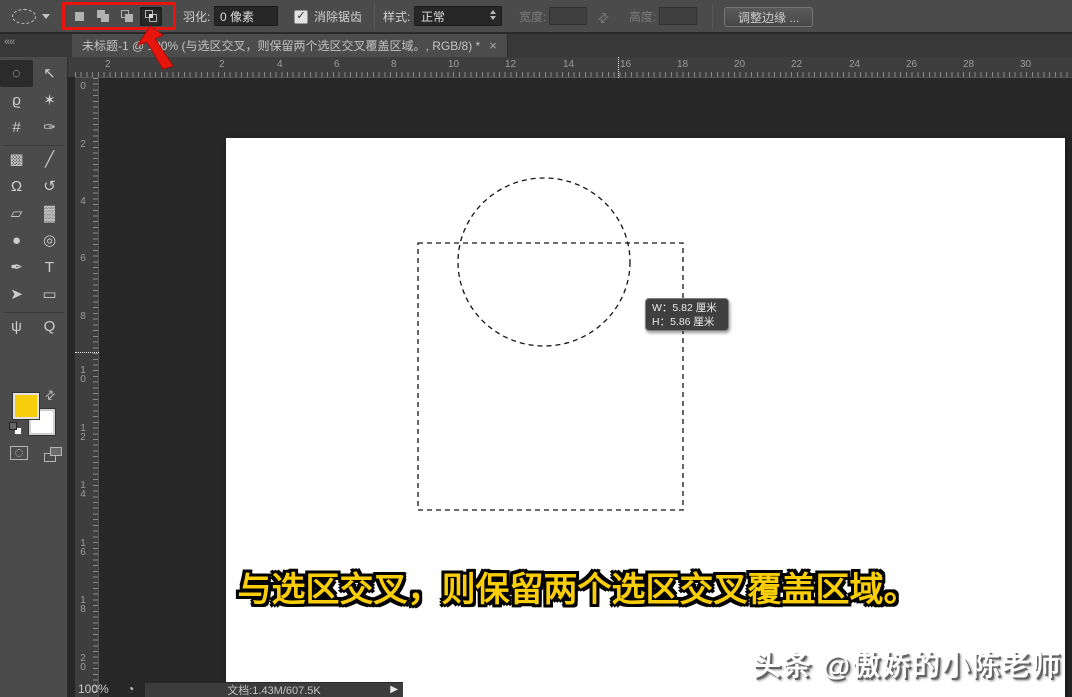 This screenshot has height=697, width=1072. What do you see at coordinates (643, 17) in the screenshot?
I see `height-label: 高度:` at bounding box center [643, 17].